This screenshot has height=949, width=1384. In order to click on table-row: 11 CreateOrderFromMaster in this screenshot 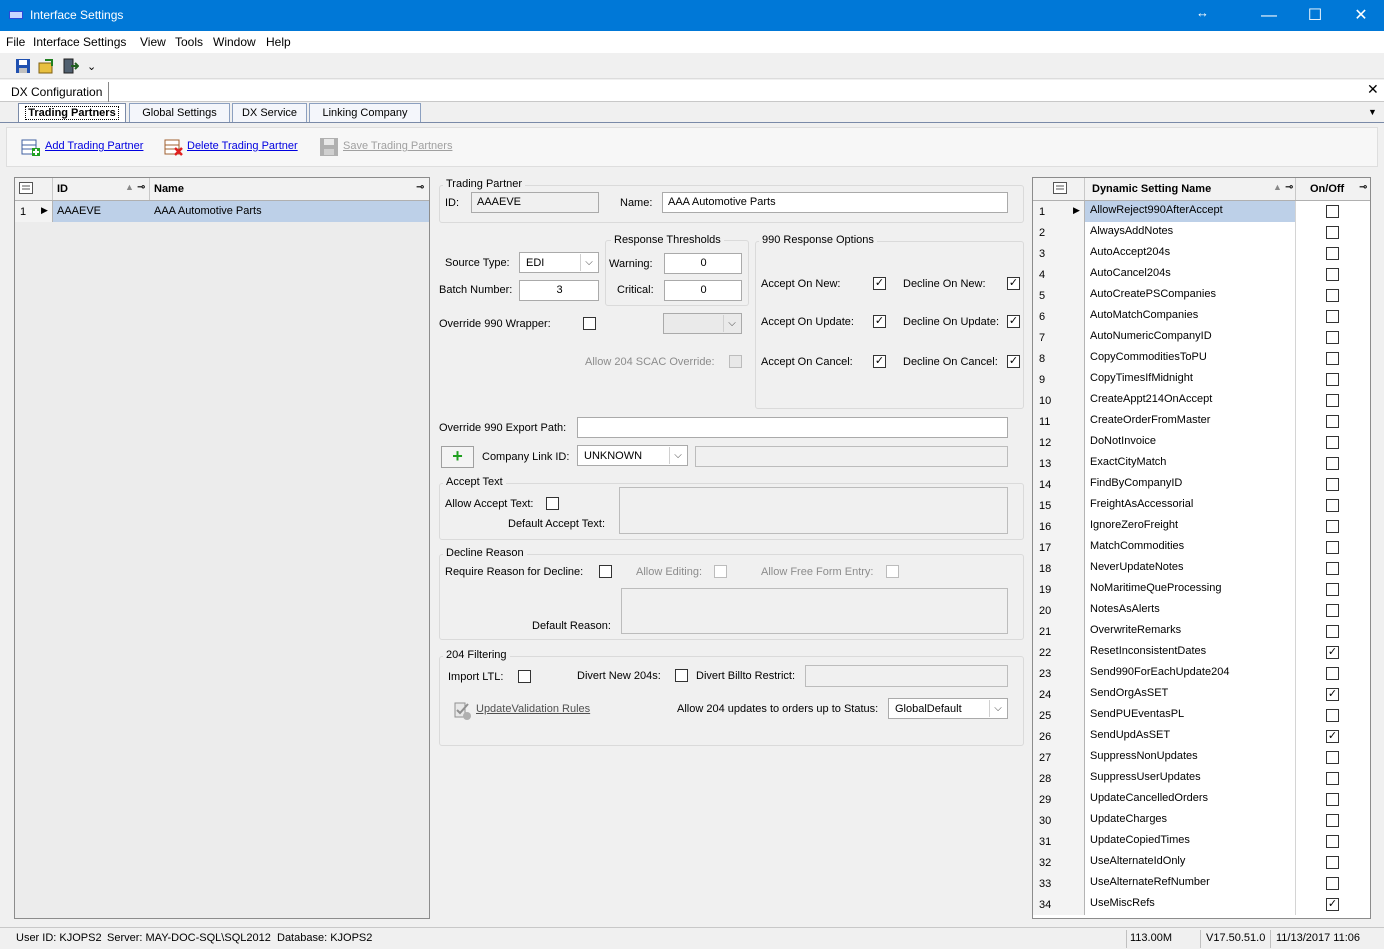, I will do `click(1201, 421)`.